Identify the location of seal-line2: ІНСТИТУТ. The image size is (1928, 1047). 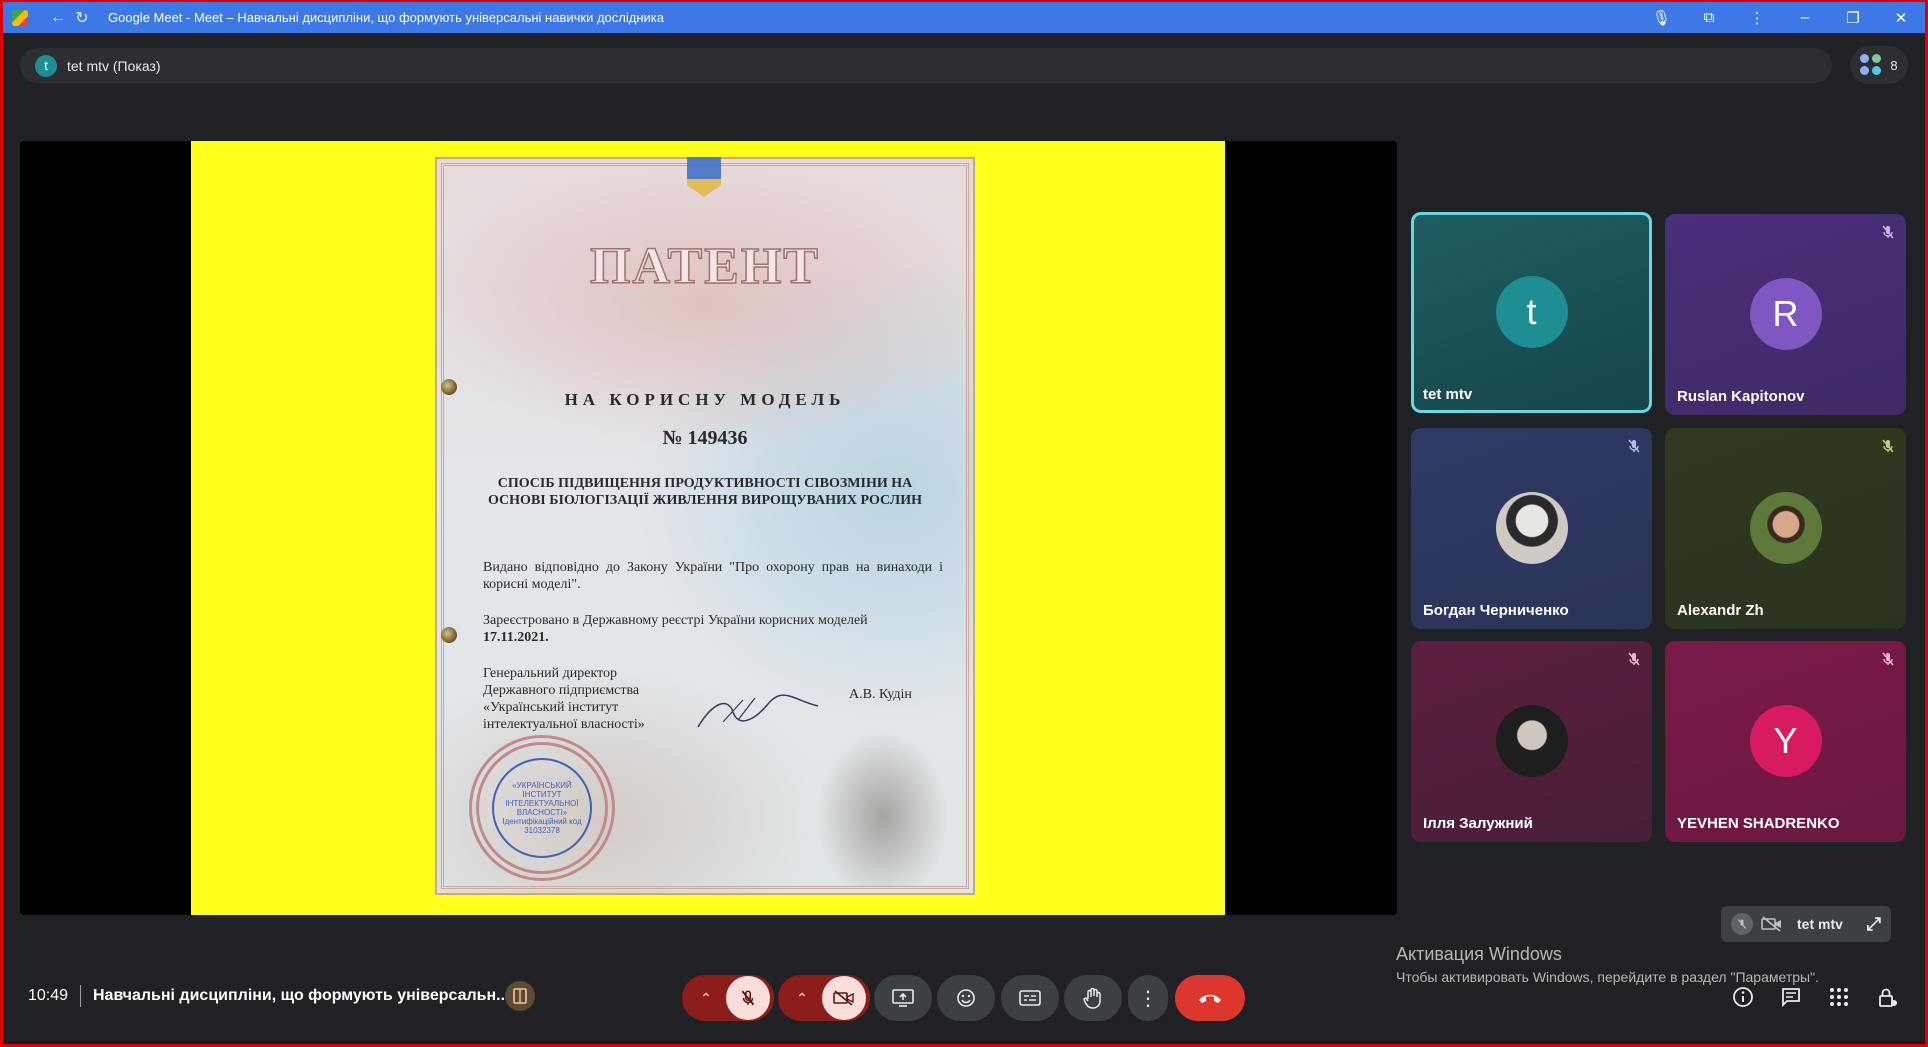
(542, 794).